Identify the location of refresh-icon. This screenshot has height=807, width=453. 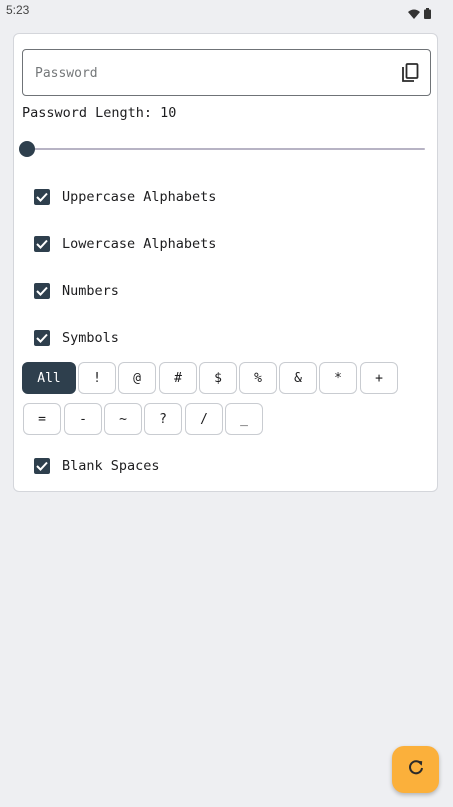
(416, 770).